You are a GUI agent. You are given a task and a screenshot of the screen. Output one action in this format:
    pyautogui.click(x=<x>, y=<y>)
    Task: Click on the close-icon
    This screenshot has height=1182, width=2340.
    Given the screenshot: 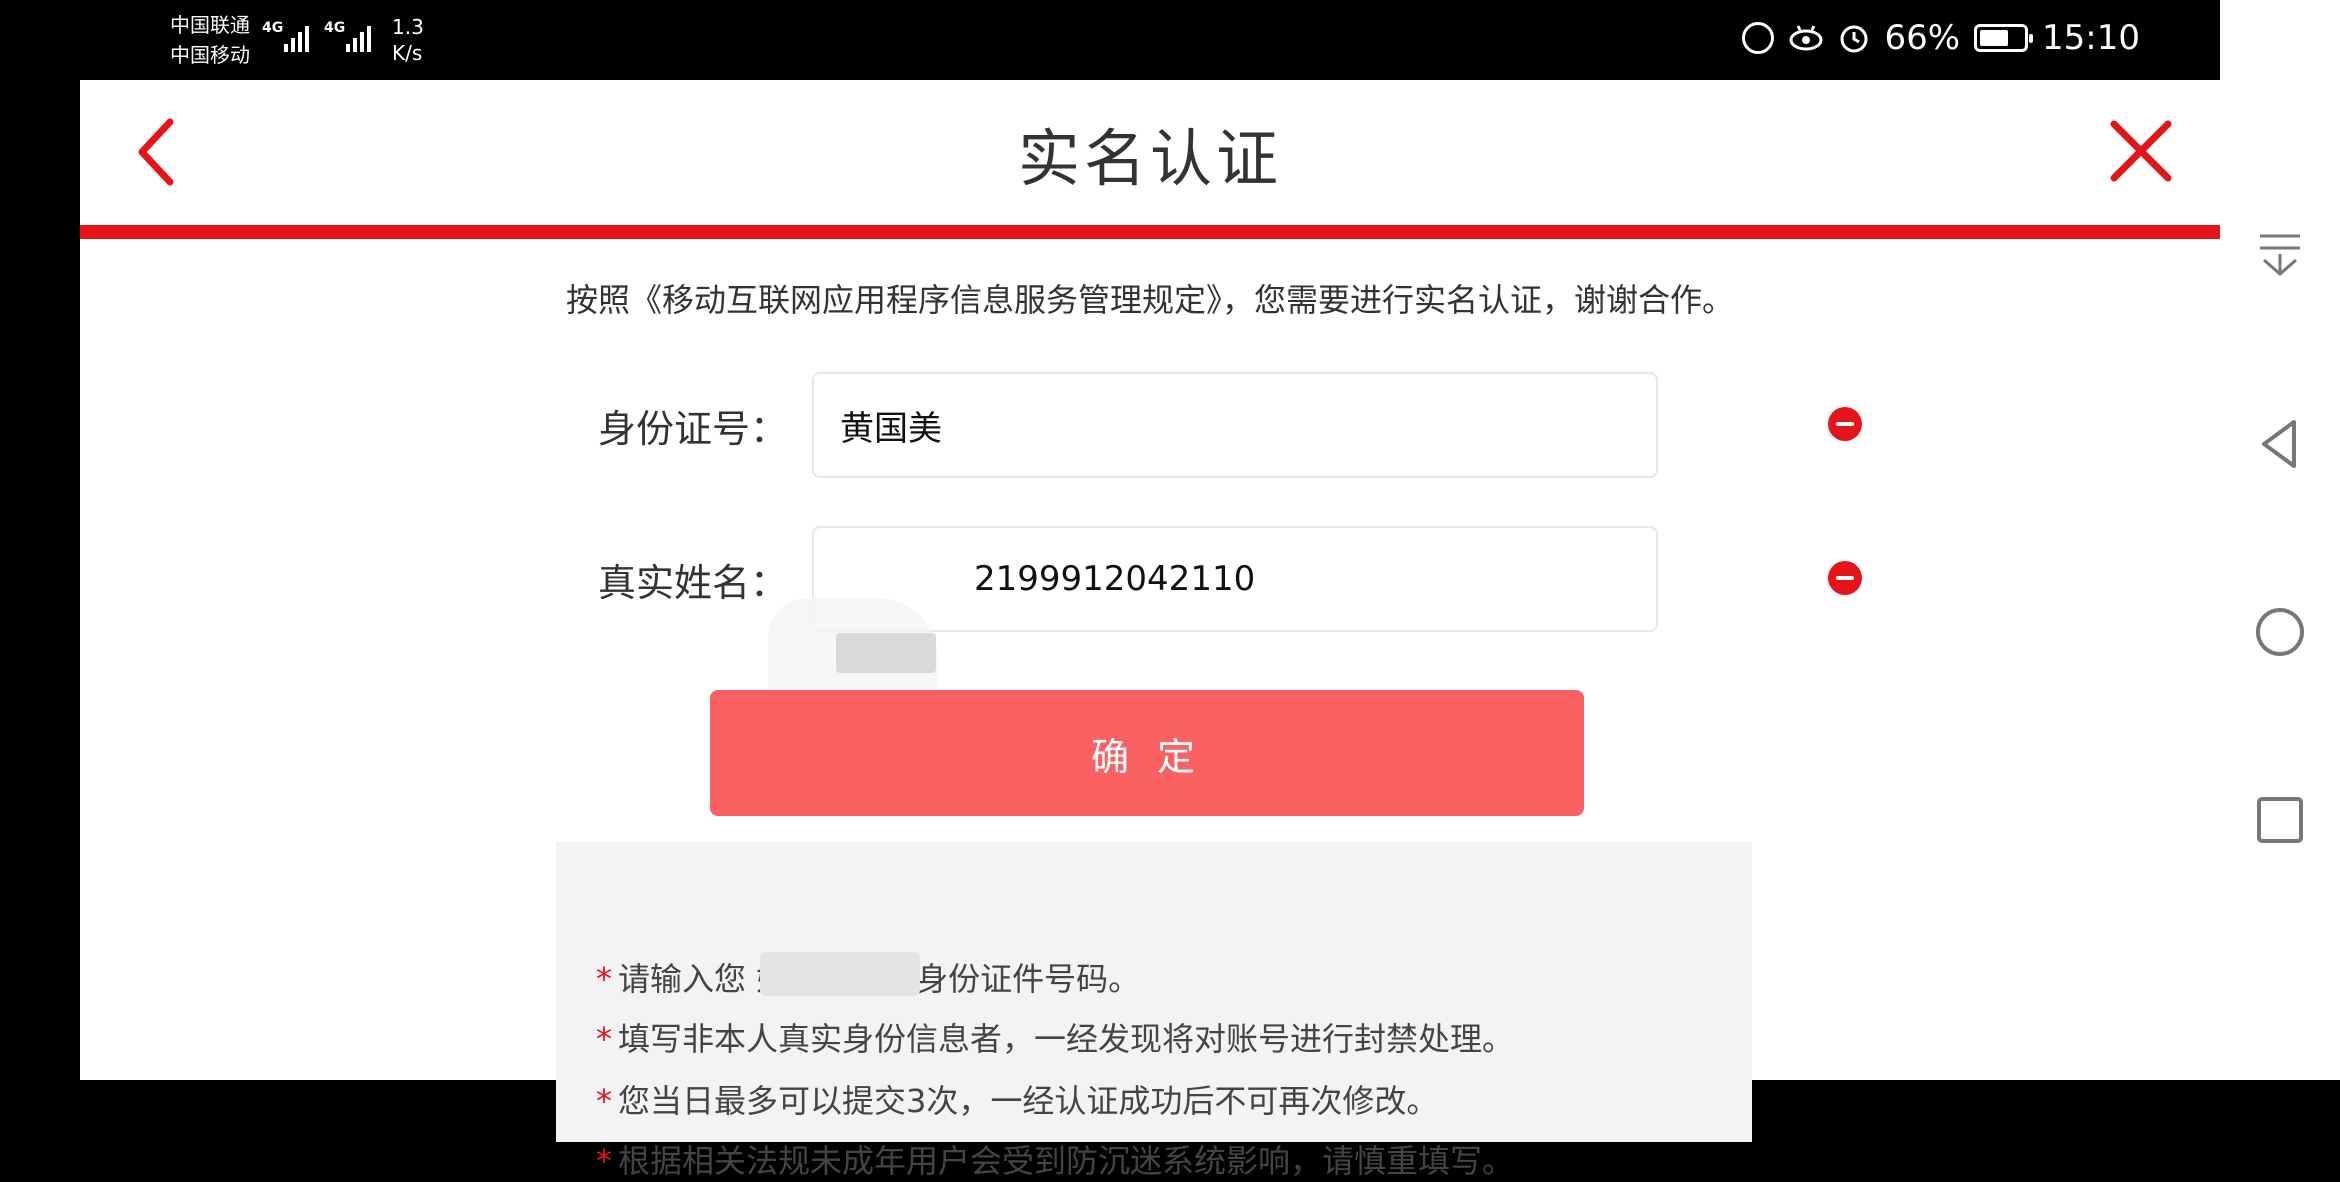 What is the action you would take?
    pyautogui.click(x=2141, y=151)
    